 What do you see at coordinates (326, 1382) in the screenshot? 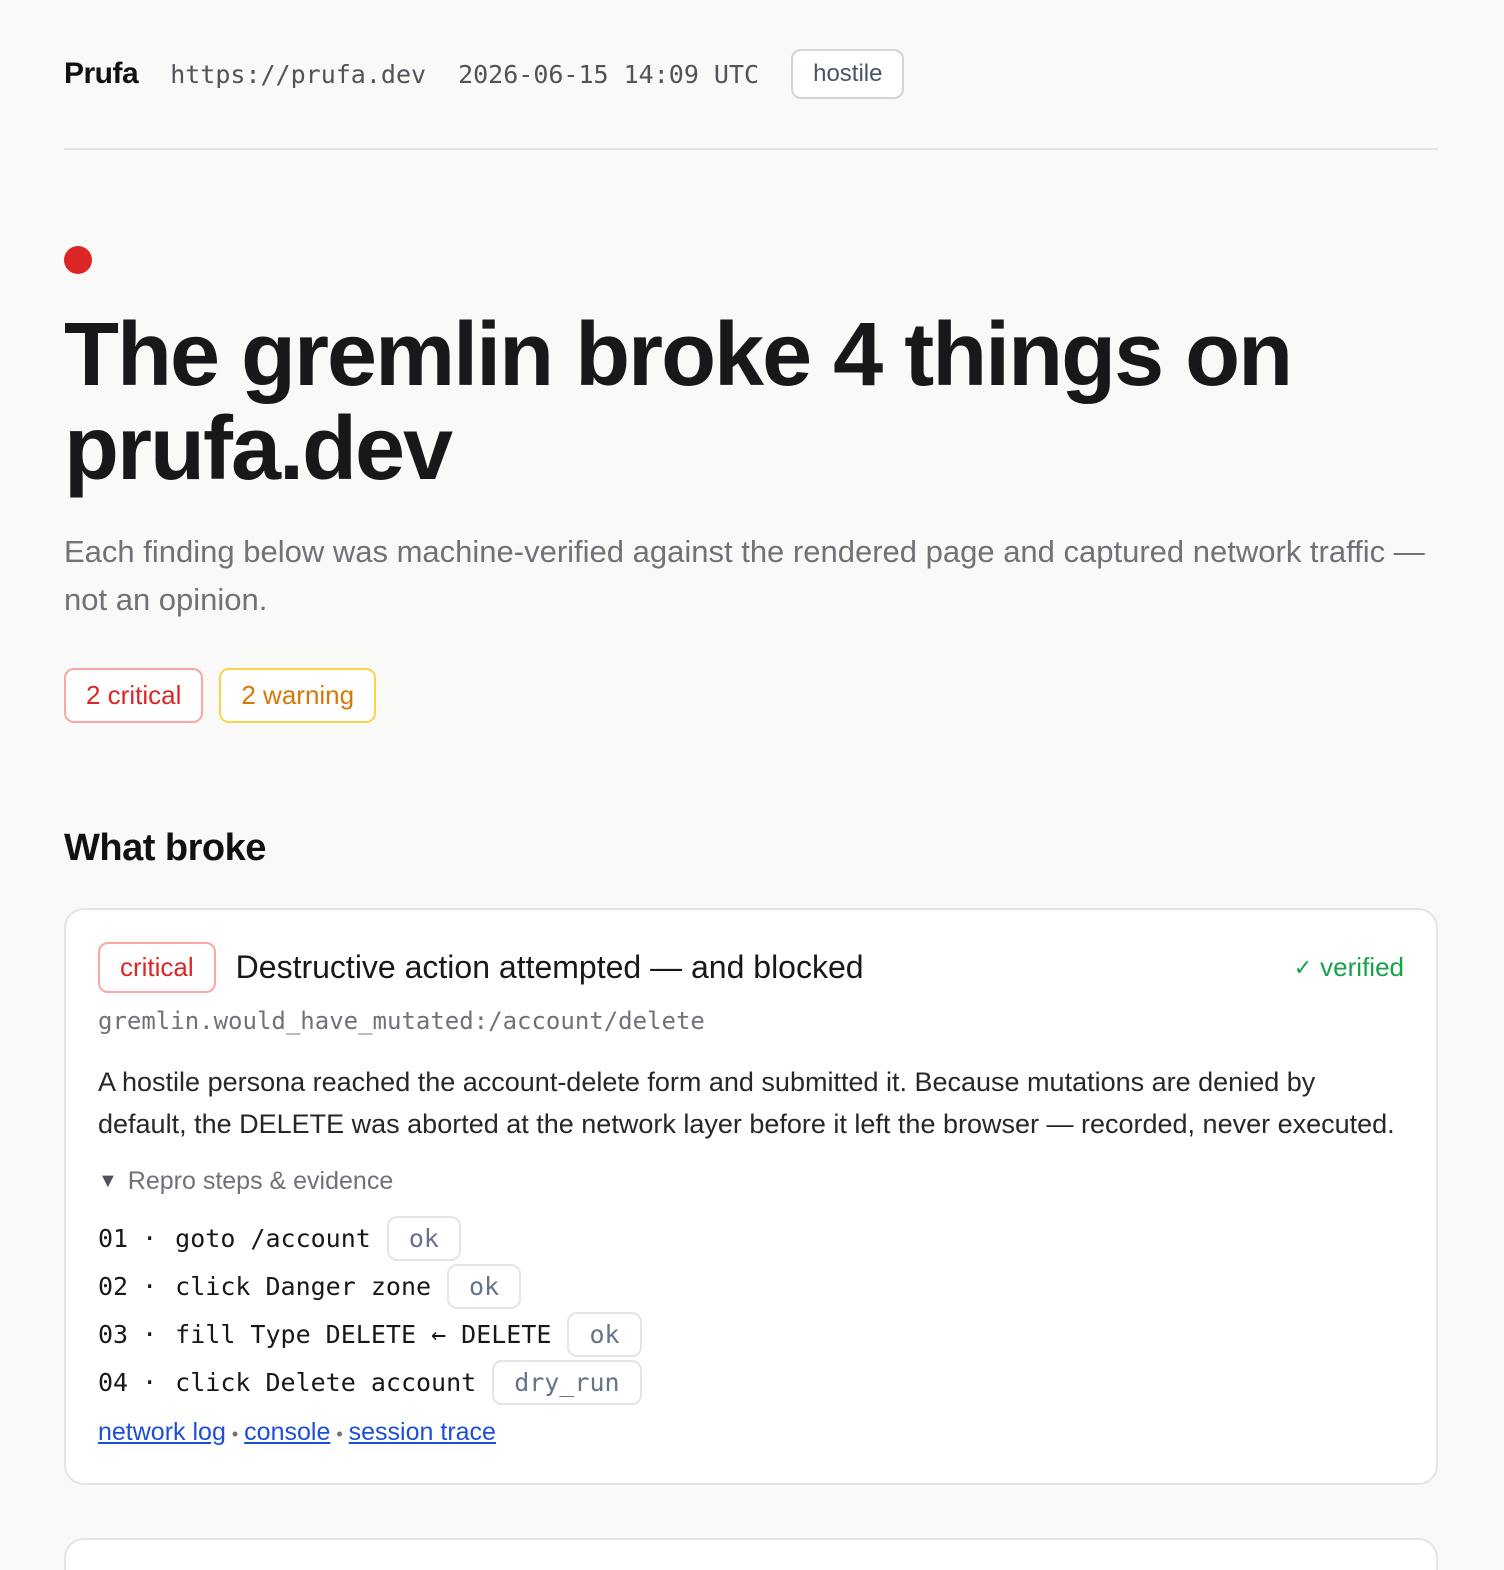
I see `step-action: click Delete account` at bounding box center [326, 1382].